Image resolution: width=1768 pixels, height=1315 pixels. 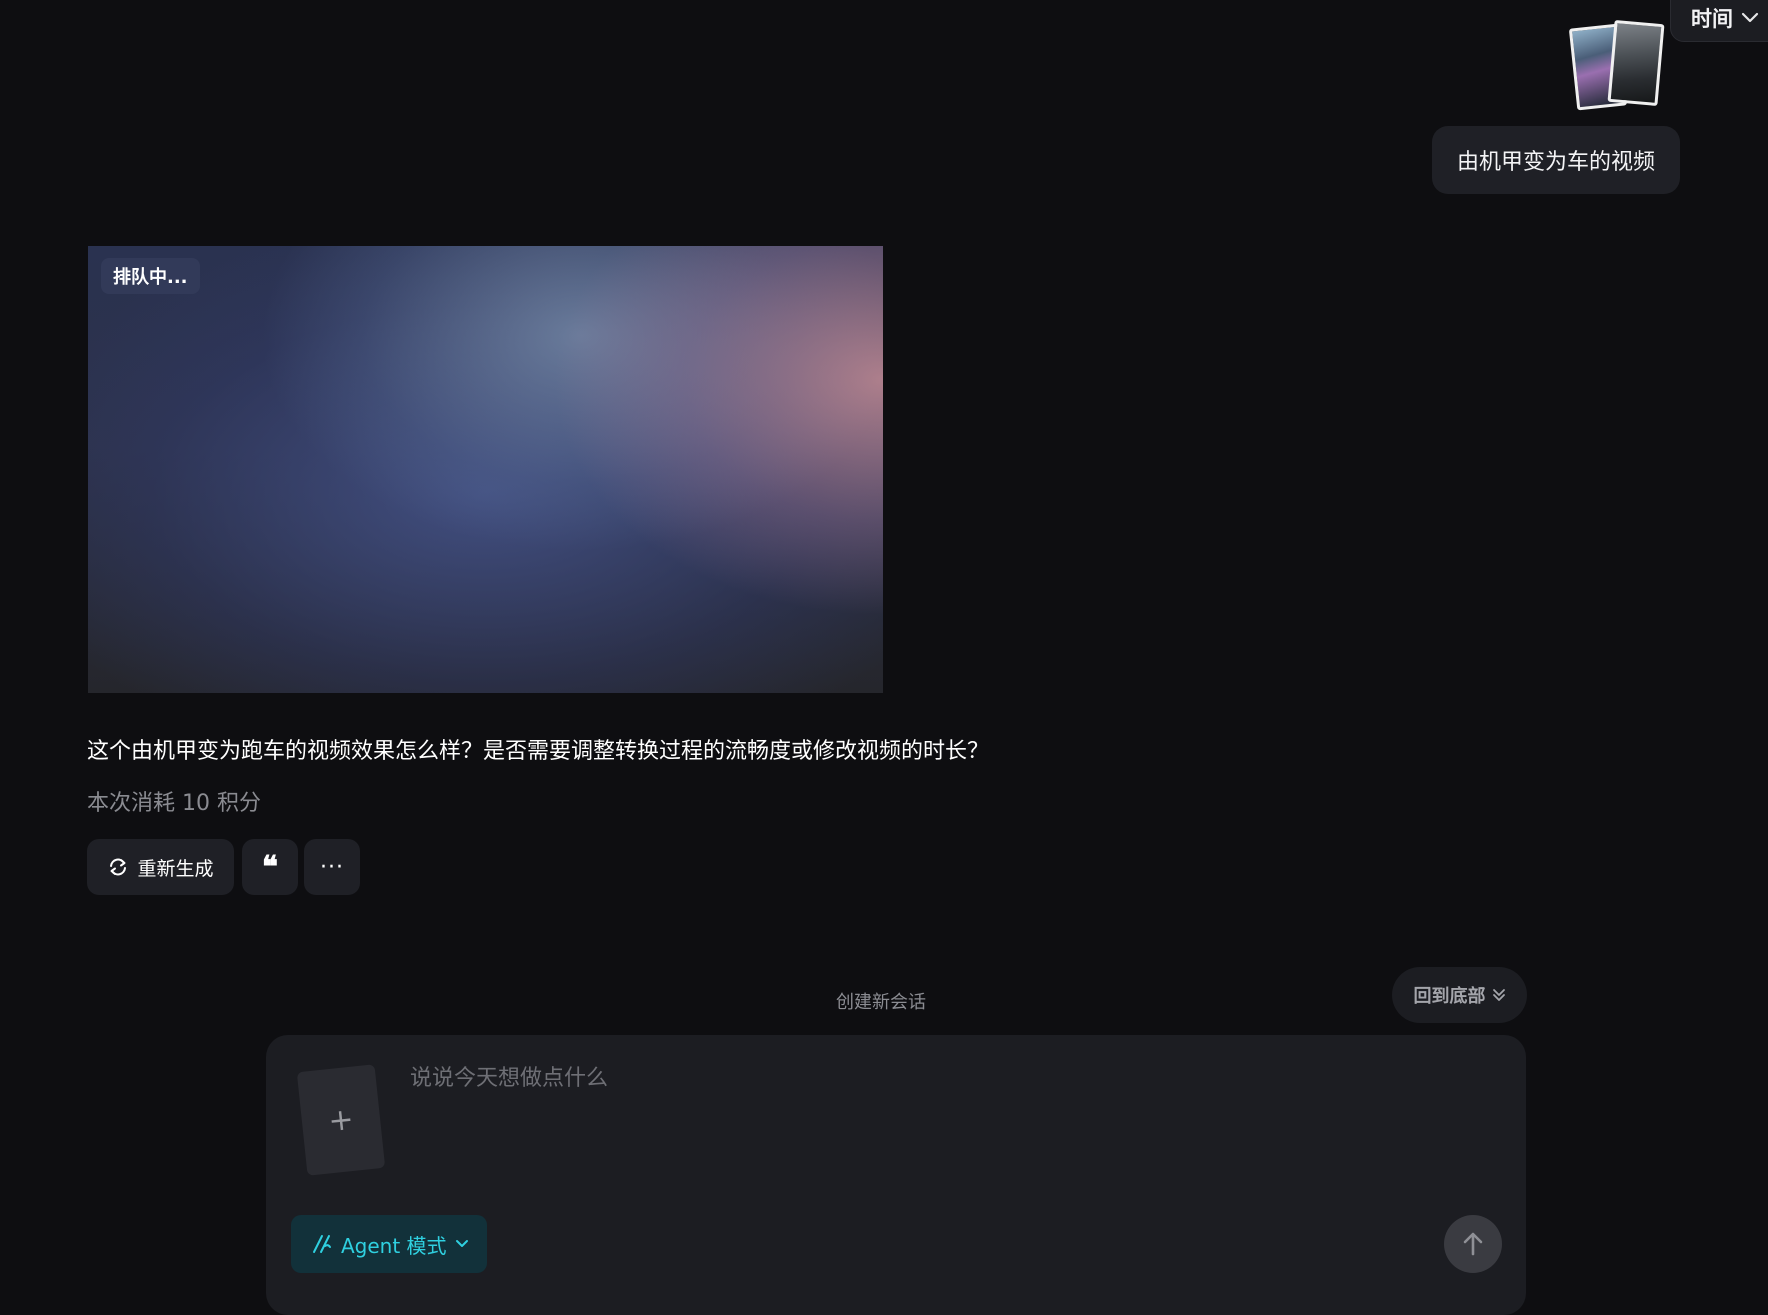 I want to click on back-to-bottom-button: 回到底部, so click(x=1459, y=995).